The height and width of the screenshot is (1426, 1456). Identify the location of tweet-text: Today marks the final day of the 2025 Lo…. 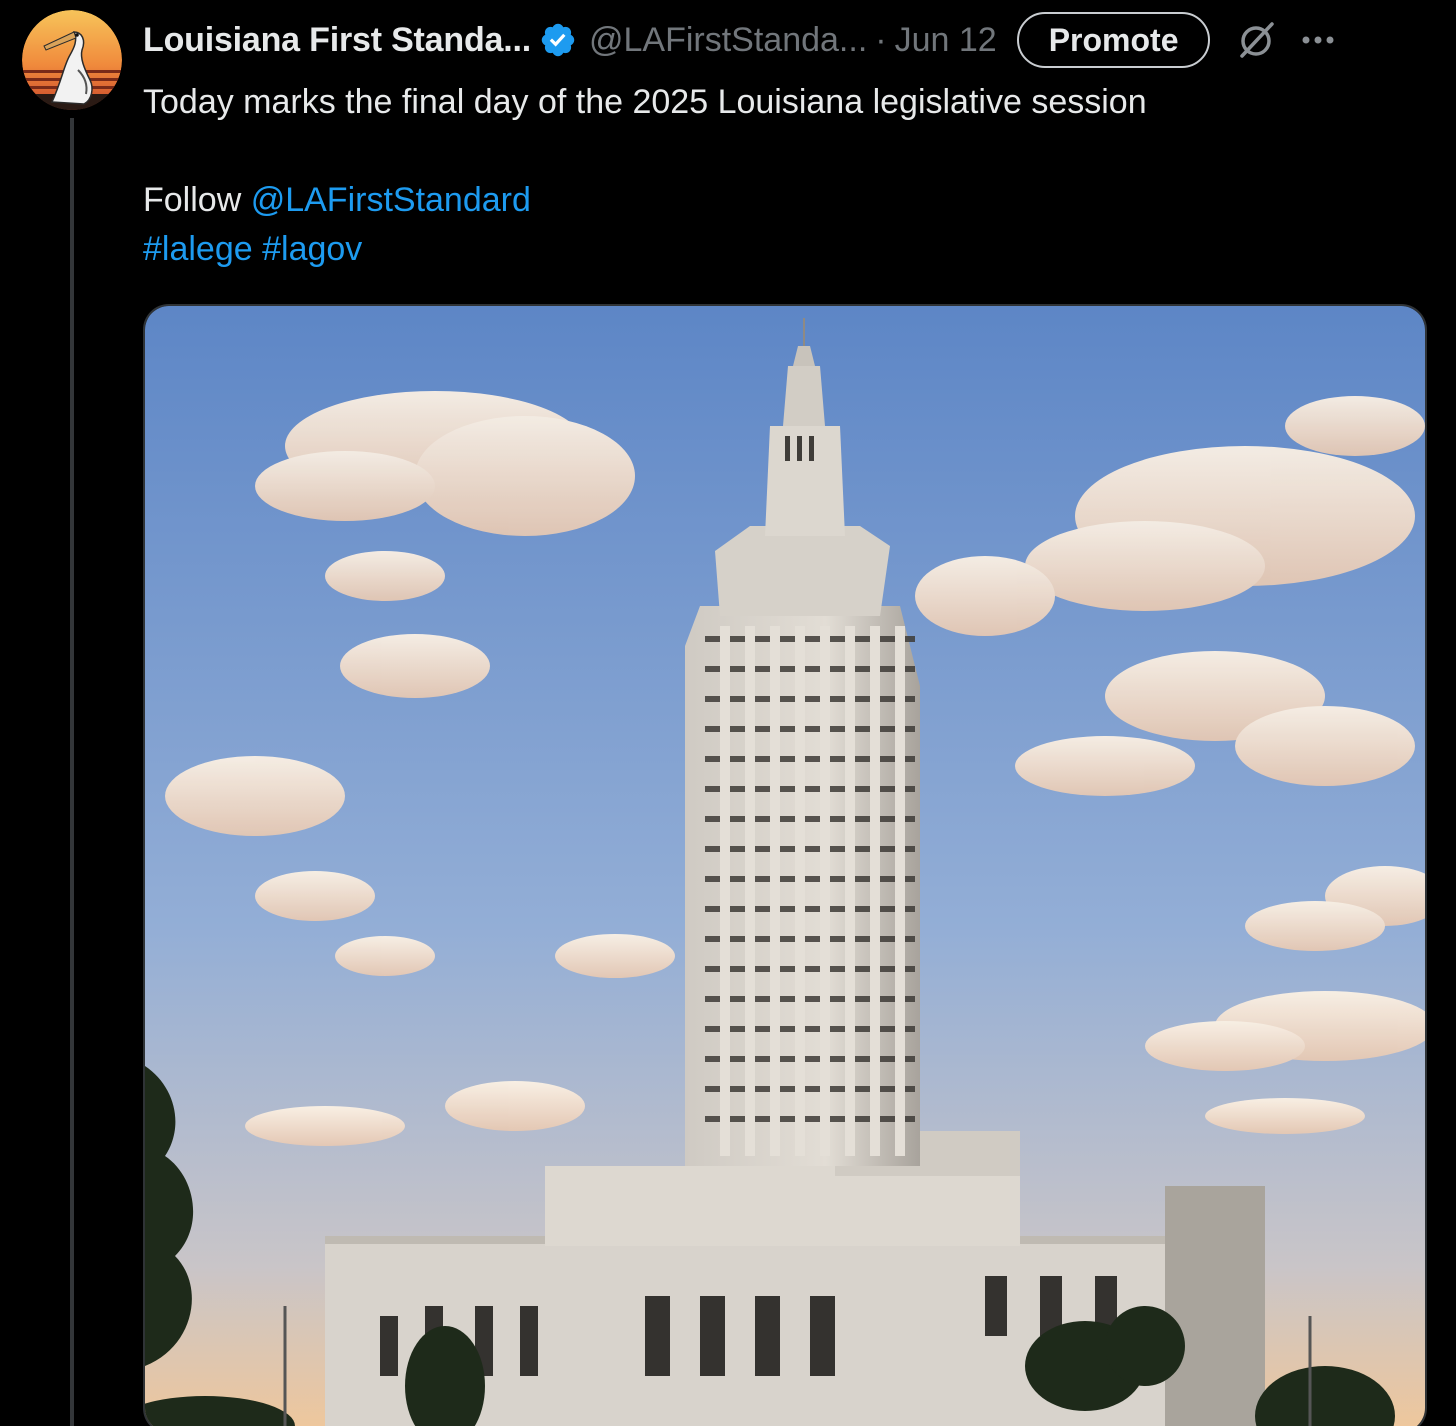
(645, 176).